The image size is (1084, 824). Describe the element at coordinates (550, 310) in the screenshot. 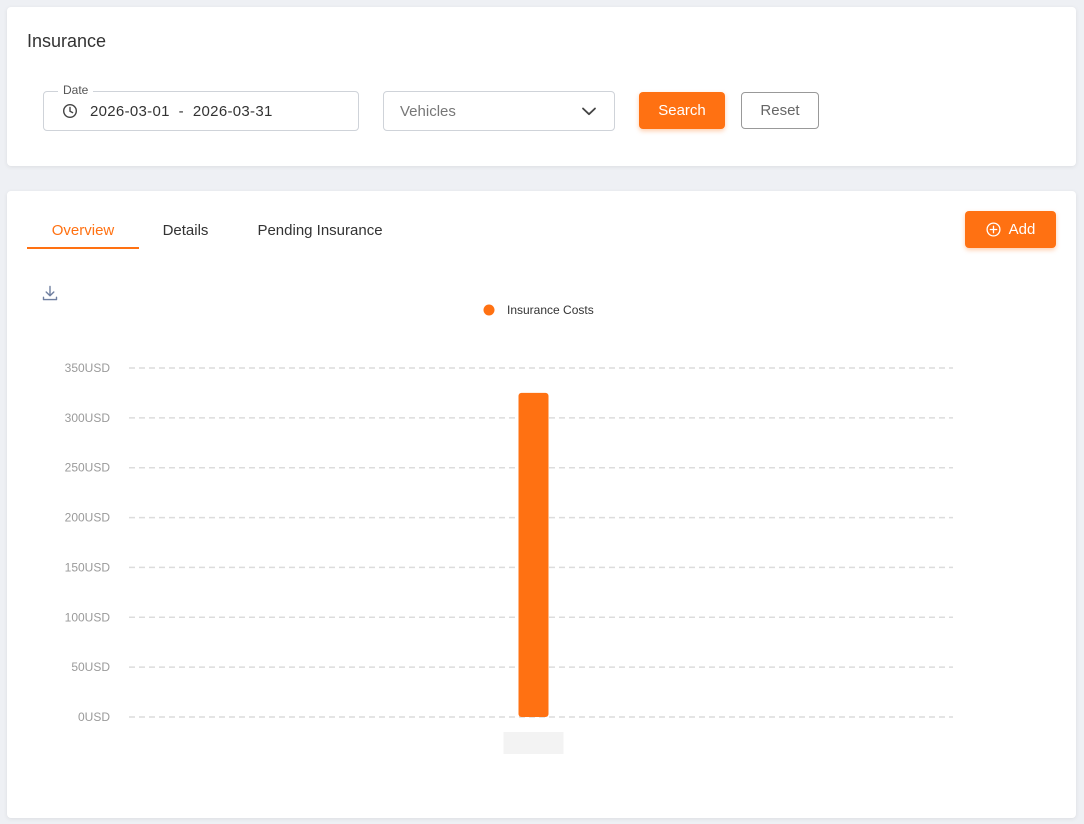

I see `legend-label: Insurance Costs` at that location.